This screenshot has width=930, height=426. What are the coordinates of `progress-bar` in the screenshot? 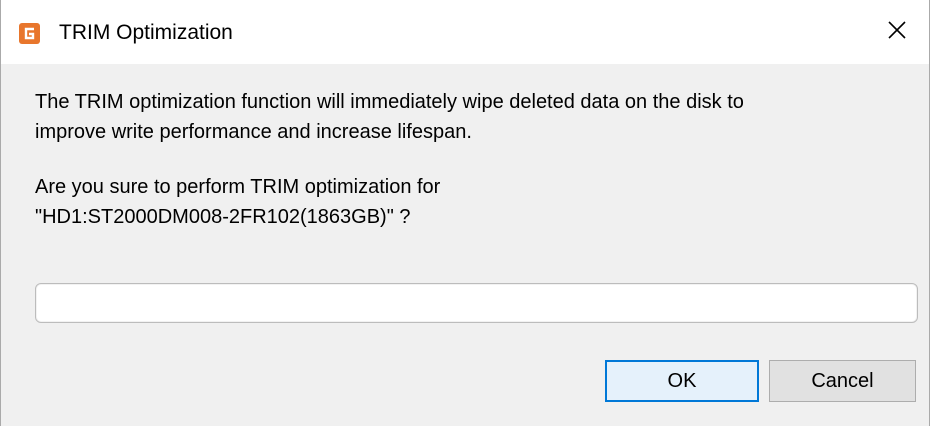 It's located at (476, 303).